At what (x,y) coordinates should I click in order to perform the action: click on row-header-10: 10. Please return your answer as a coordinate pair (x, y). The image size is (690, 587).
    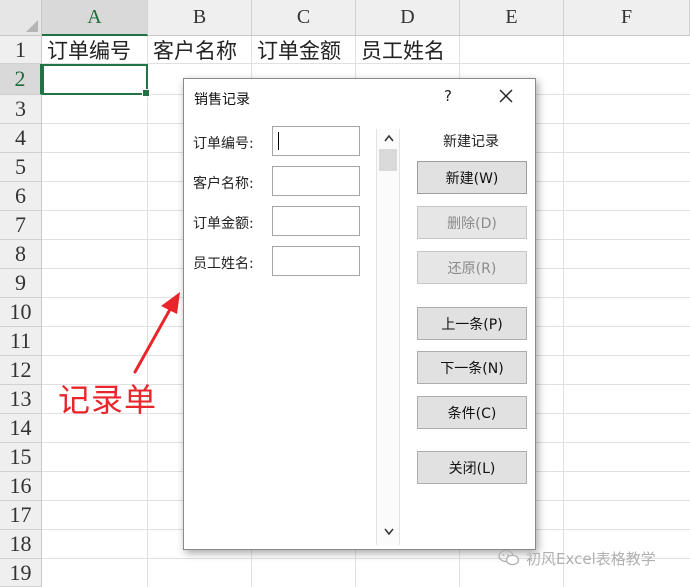
    Looking at the image, I should click on (21, 312).